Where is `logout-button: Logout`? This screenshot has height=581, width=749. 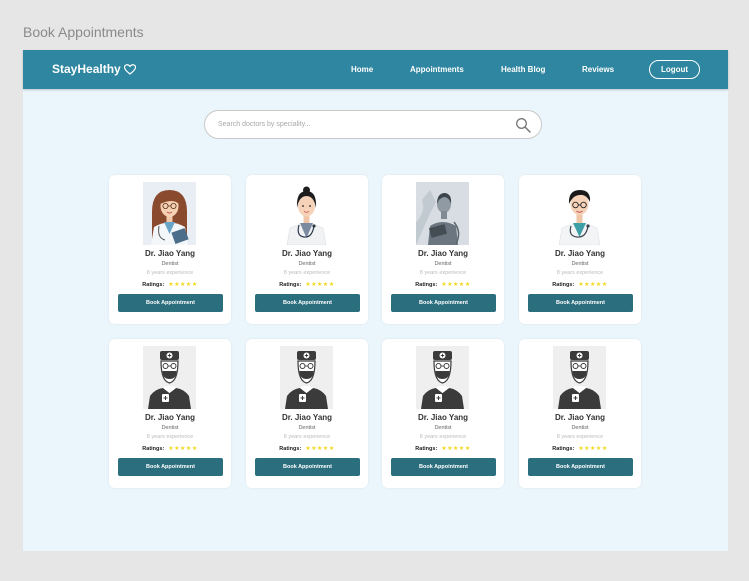
logout-button: Logout is located at coordinates (674, 69).